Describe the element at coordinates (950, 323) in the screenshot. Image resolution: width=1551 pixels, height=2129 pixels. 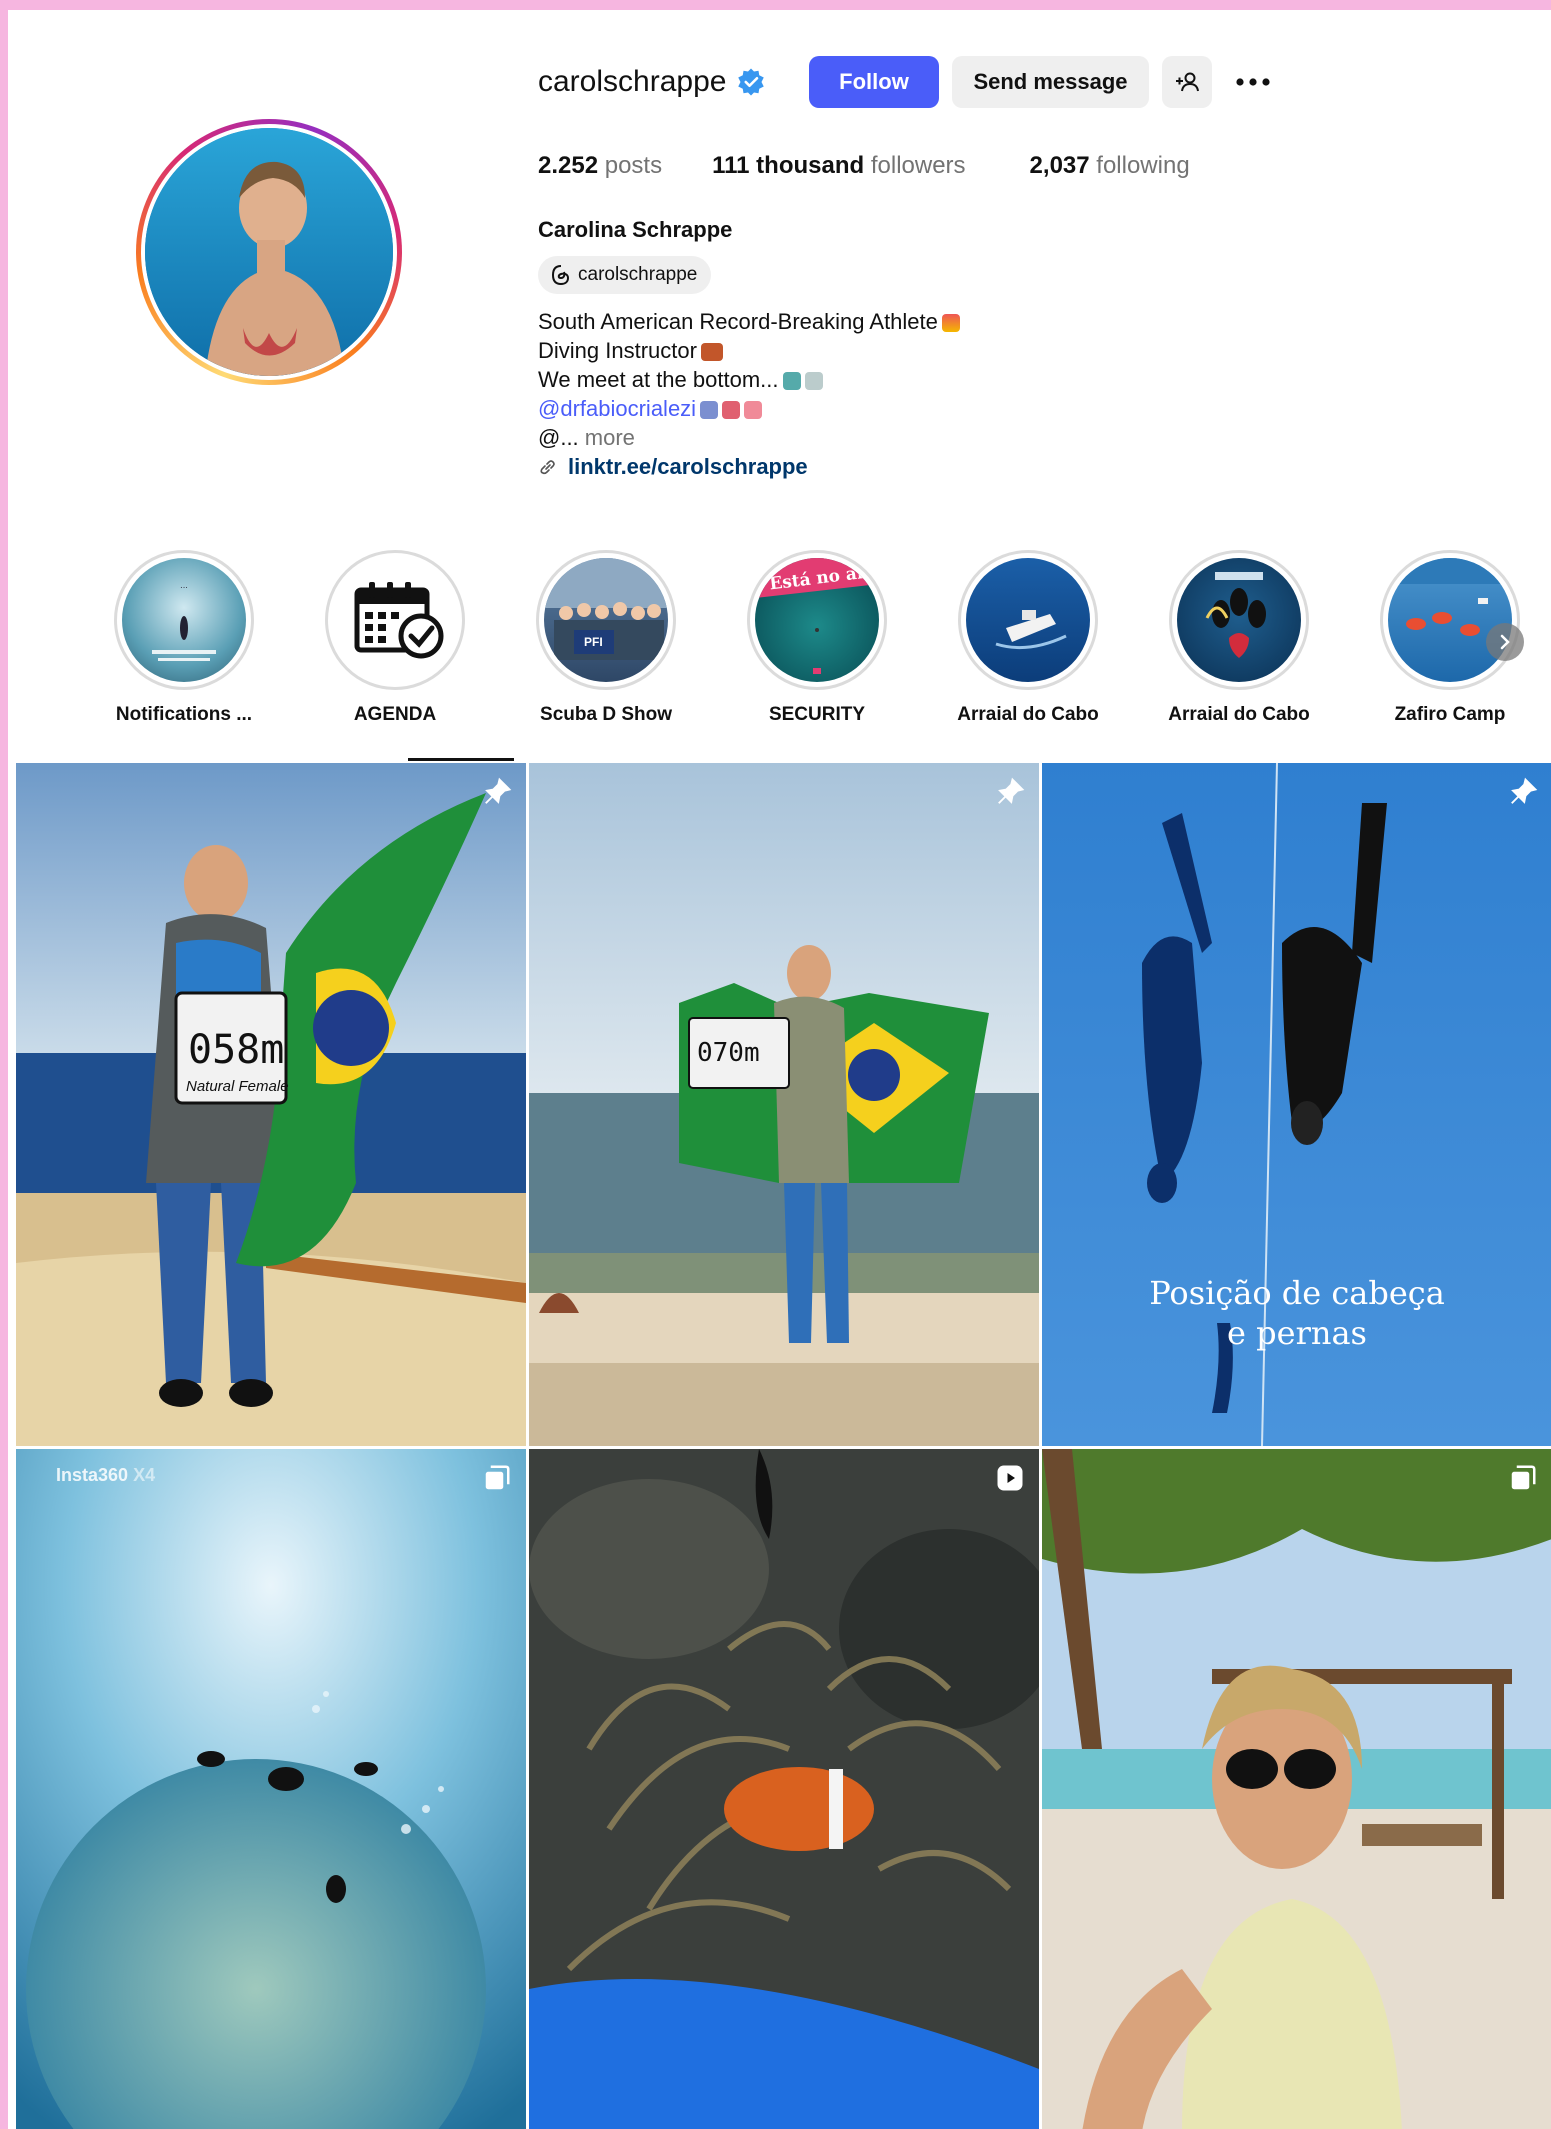
I see `medal-icon` at that location.